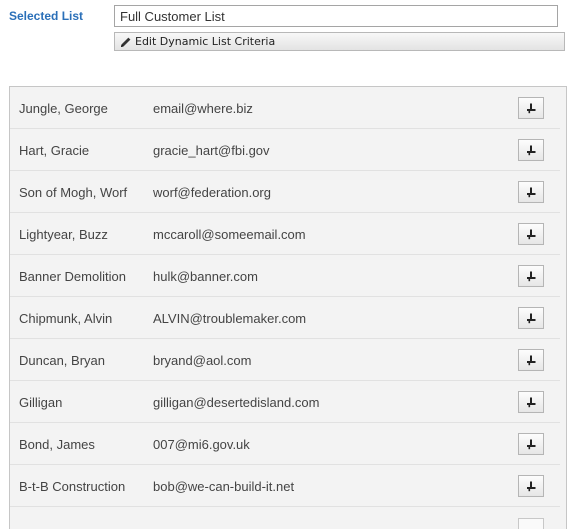 This screenshot has width=571, height=529. What do you see at coordinates (285, 30) in the screenshot?
I see `selected-list-header: Selected List Edit Dynamic List Criteria` at bounding box center [285, 30].